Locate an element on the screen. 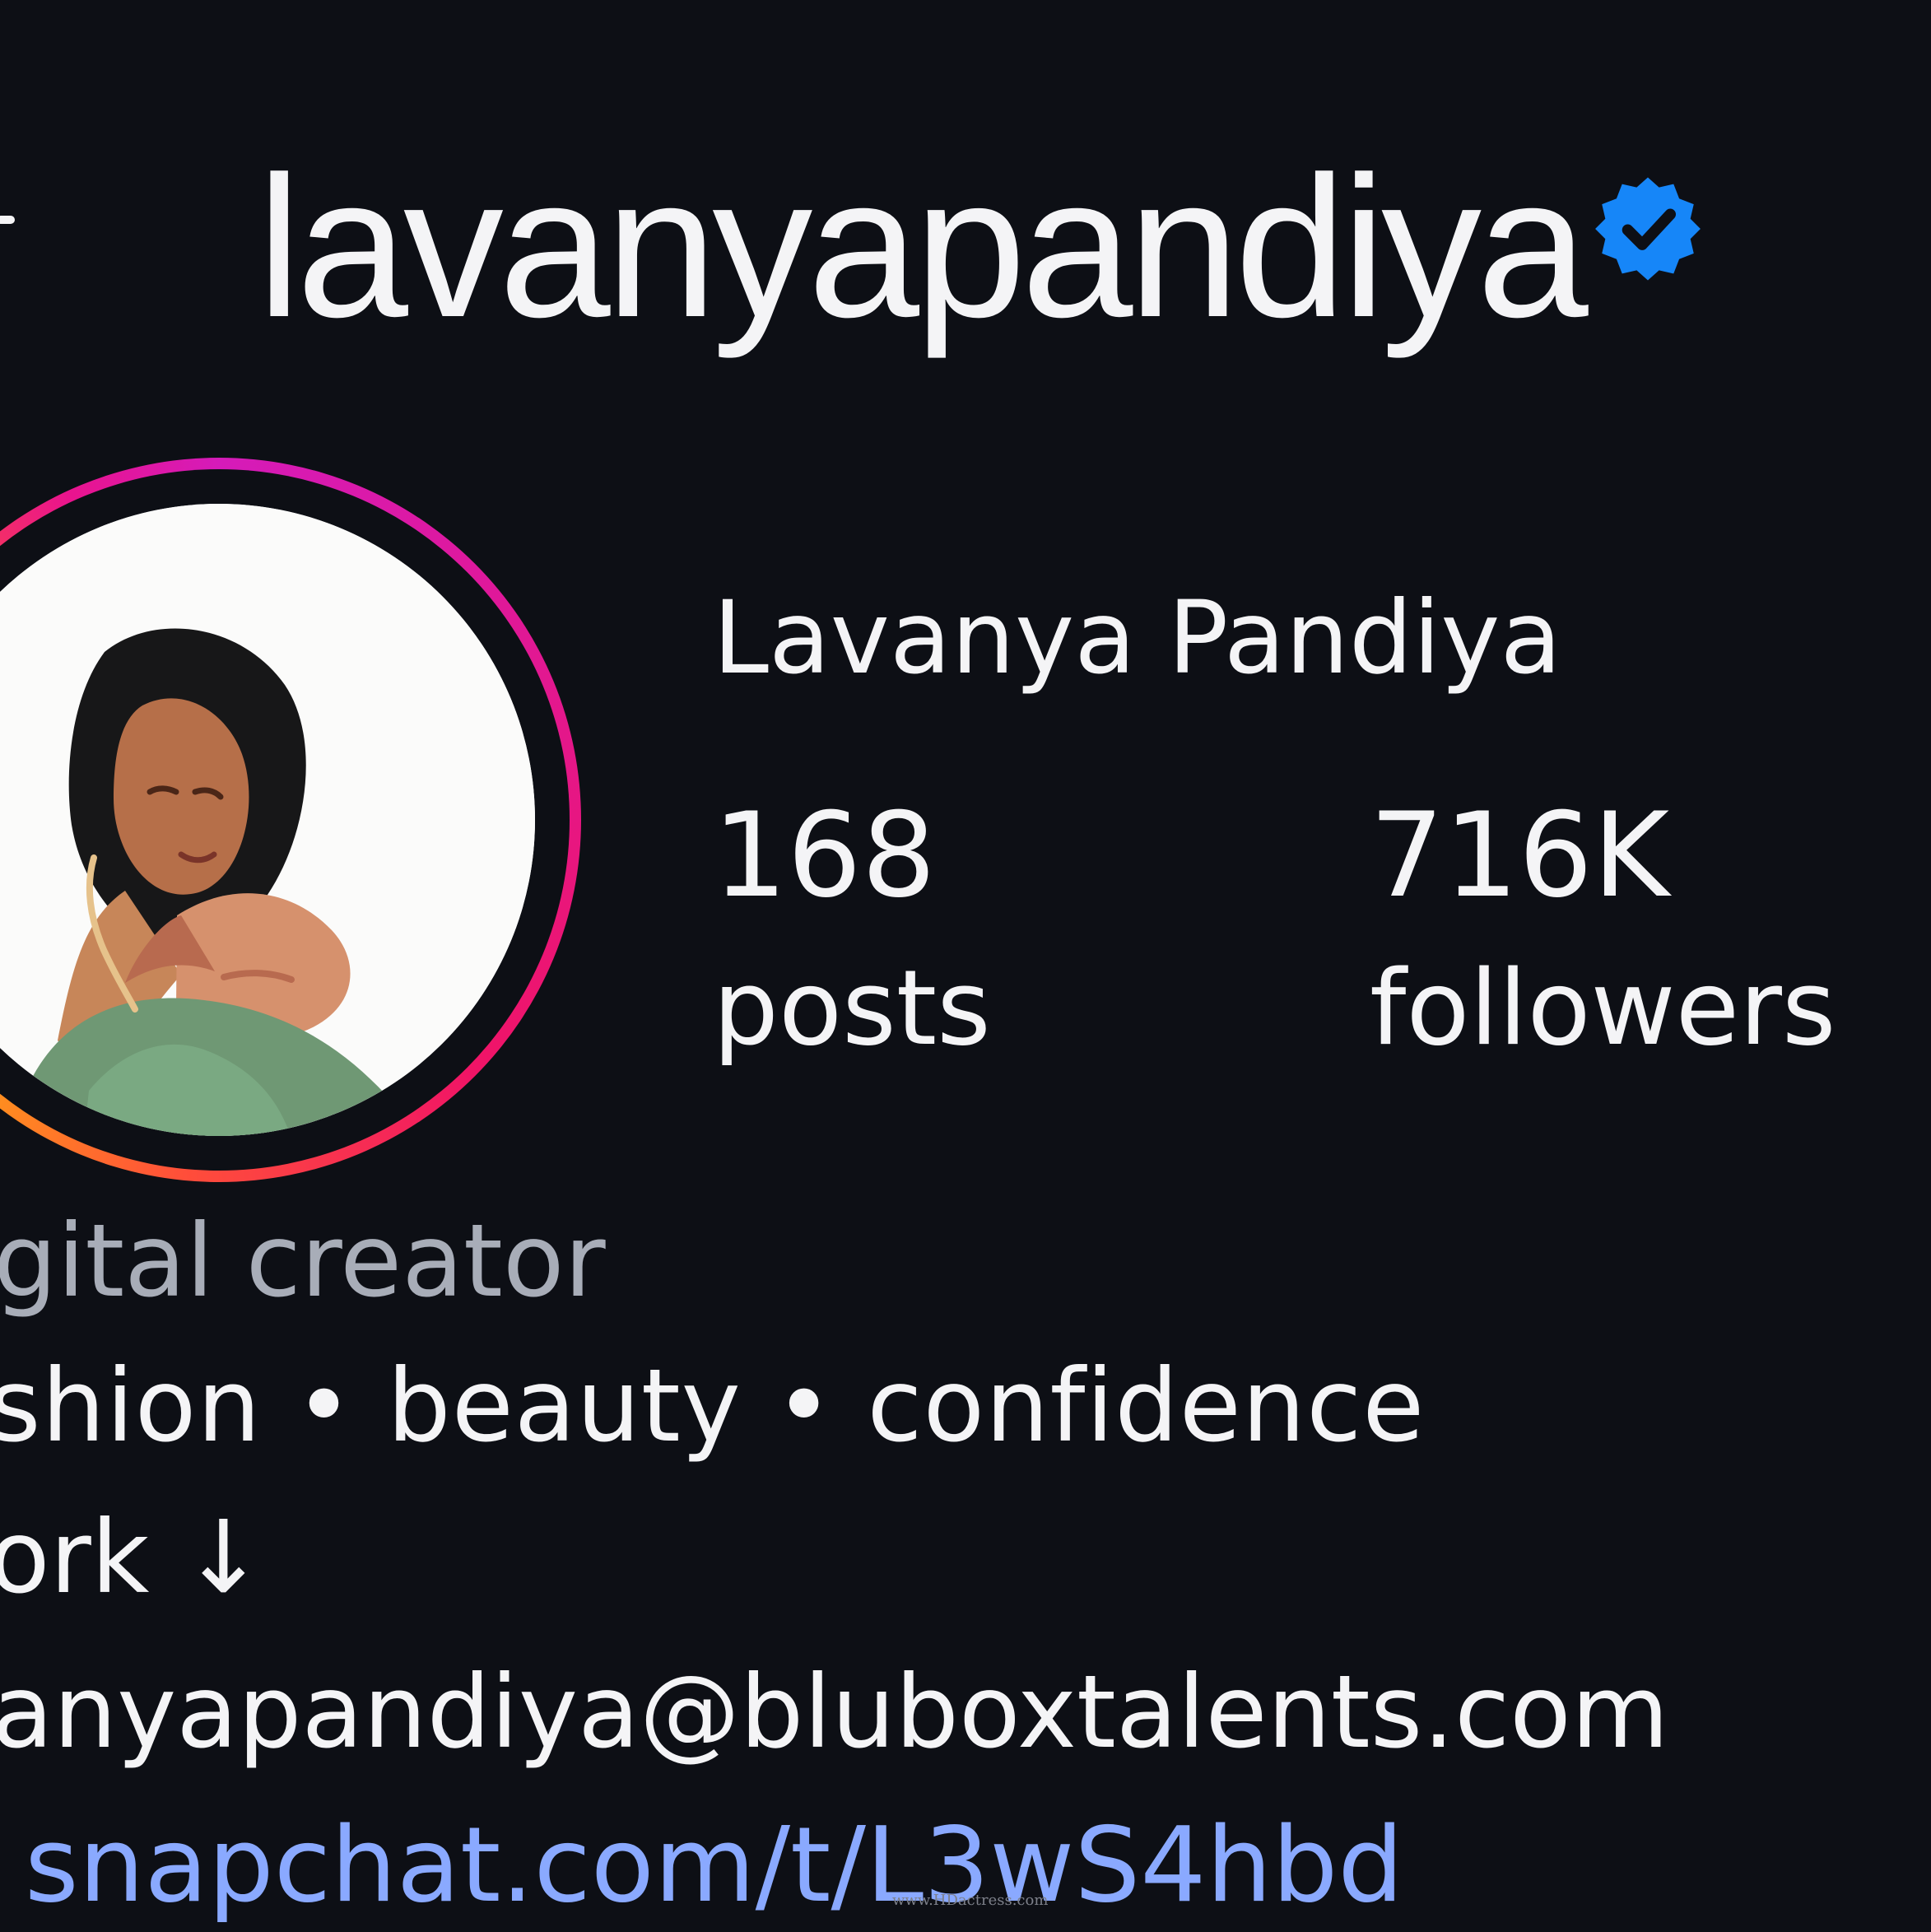 The width and height of the screenshot is (1931, 1932). verified-badge-icon is located at coordinates (1648, 229).